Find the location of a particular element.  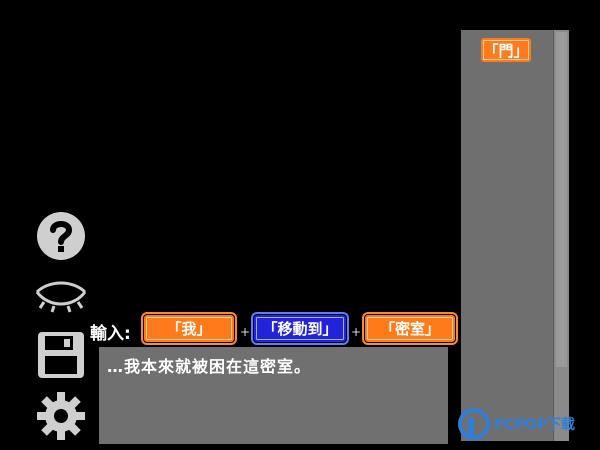

eye-icon is located at coordinates (61, 297).